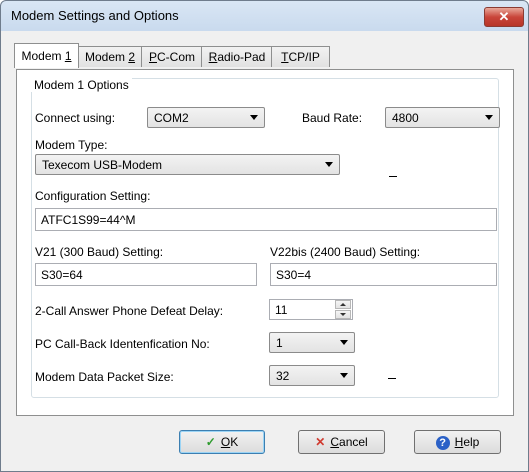 This screenshot has height=472, width=529. What do you see at coordinates (300, 56) in the screenshot?
I see `tab-tcp-ip: TCP/IP` at bounding box center [300, 56].